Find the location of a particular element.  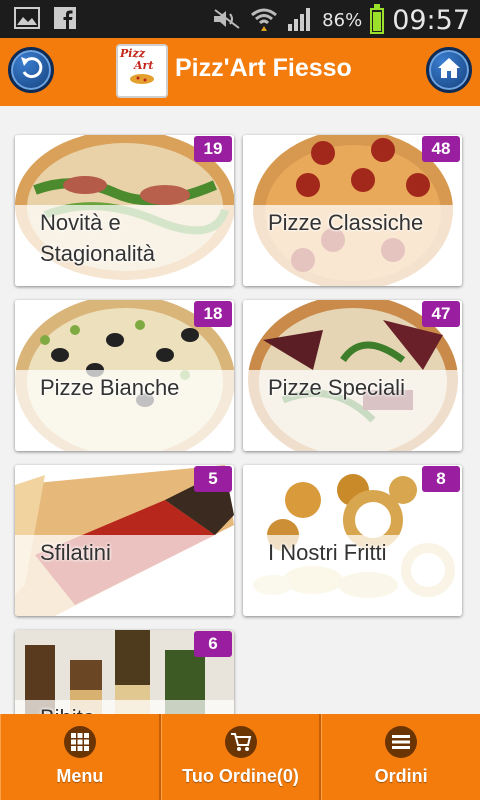

home-icon is located at coordinates (449, 70).